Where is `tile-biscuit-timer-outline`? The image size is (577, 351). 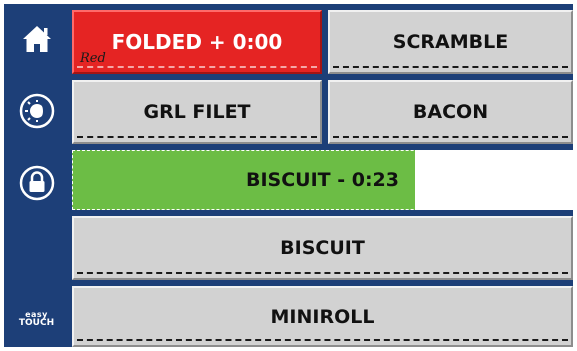
tile-biscuit-timer-outline is located at coordinates (322, 180).